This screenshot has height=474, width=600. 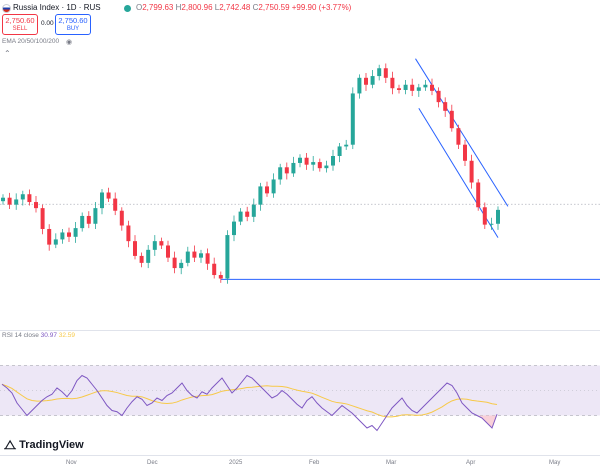 What do you see at coordinates (391, 463) in the screenshot?
I see `x-tick-mar: Mar` at bounding box center [391, 463].